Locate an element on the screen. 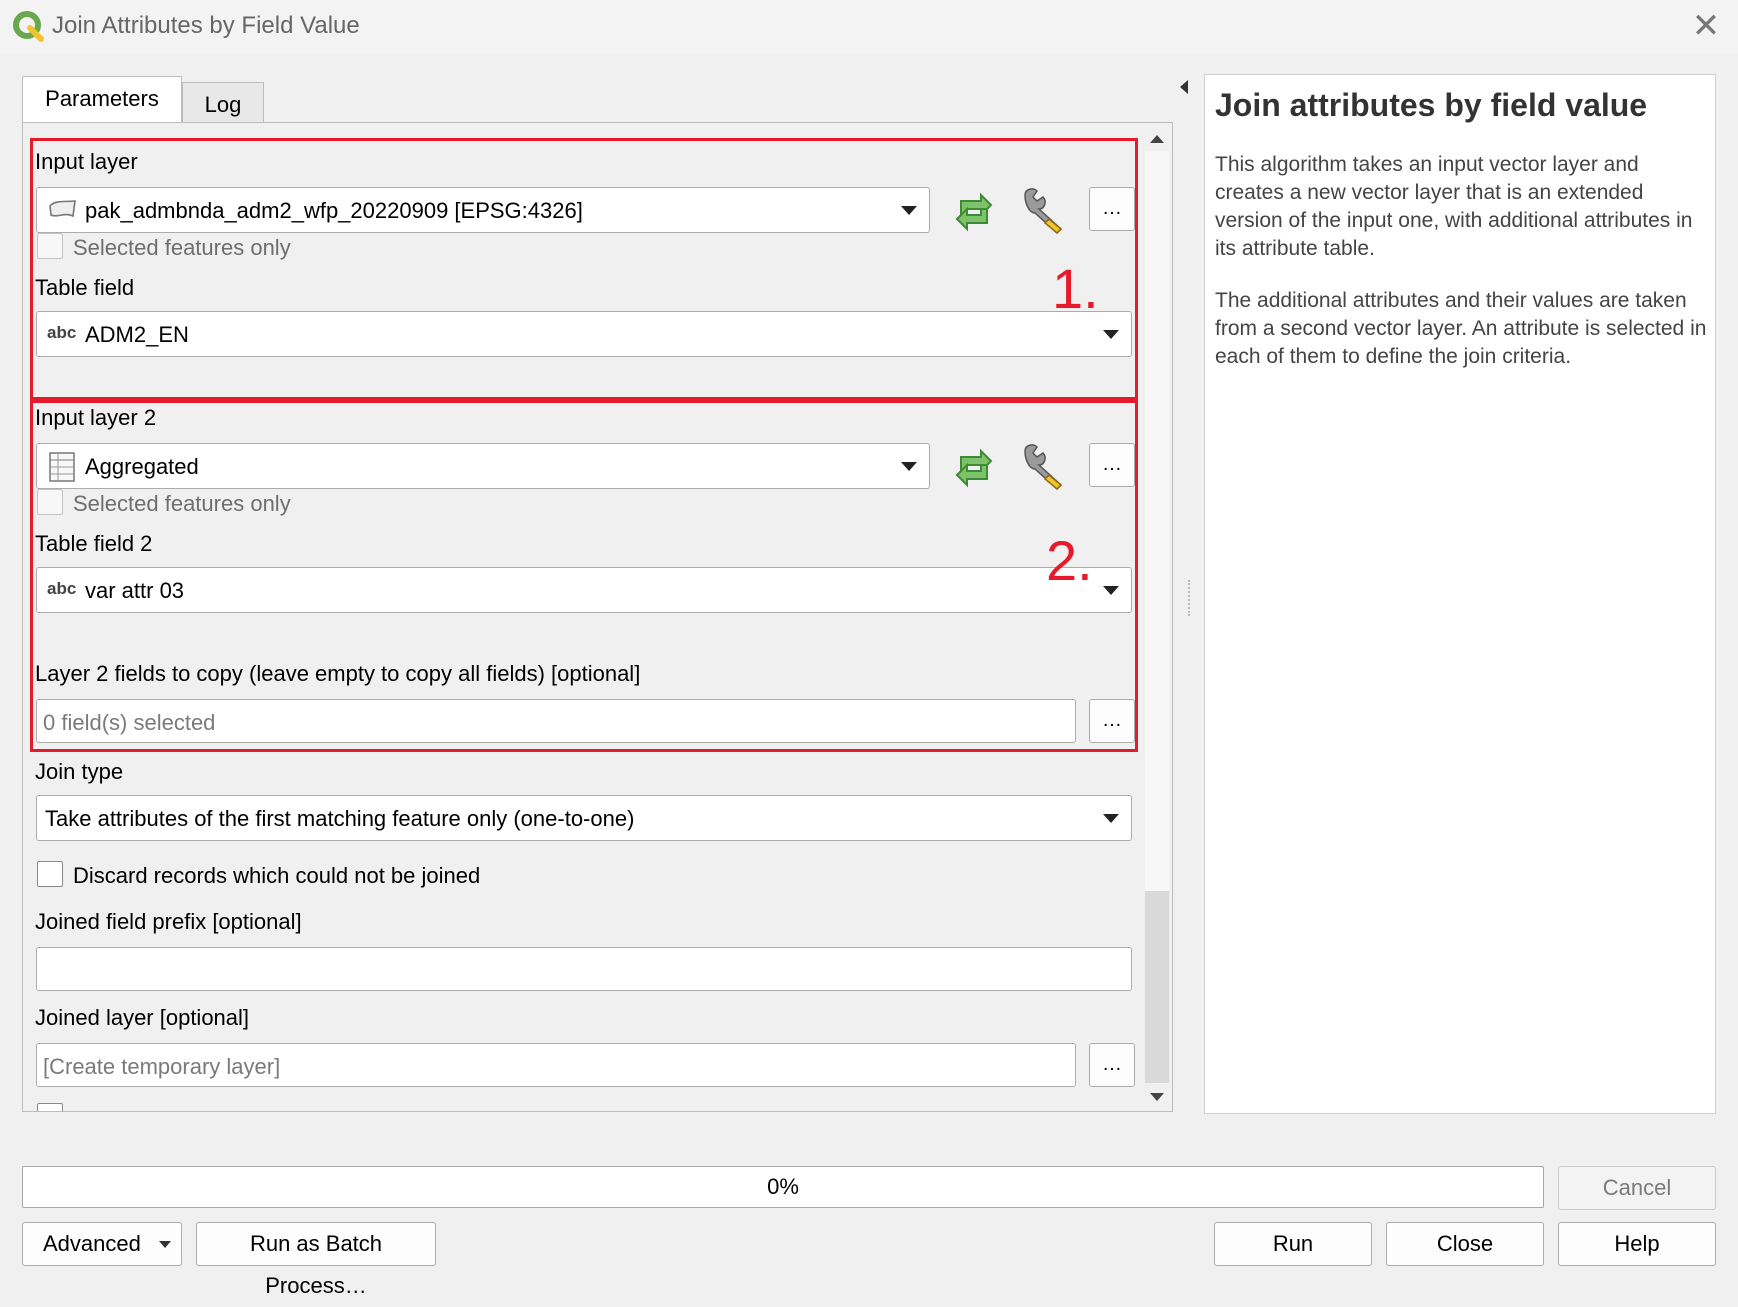 The width and height of the screenshot is (1738, 1307). vertical-scrollbar is located at coordinates (1156, 617).